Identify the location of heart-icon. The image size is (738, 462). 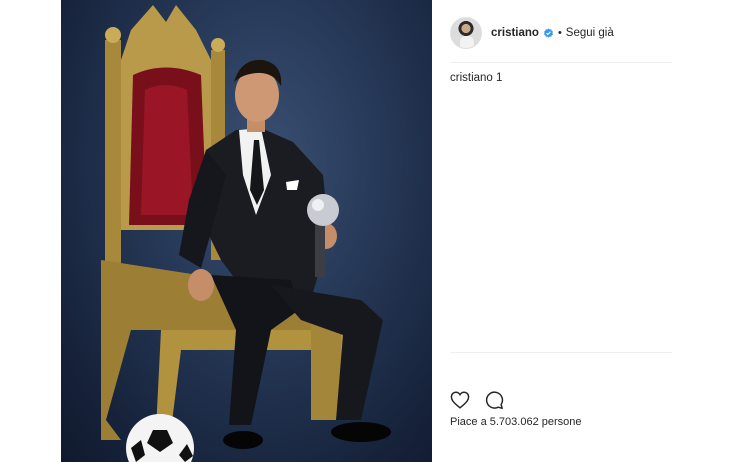
(460, 400).